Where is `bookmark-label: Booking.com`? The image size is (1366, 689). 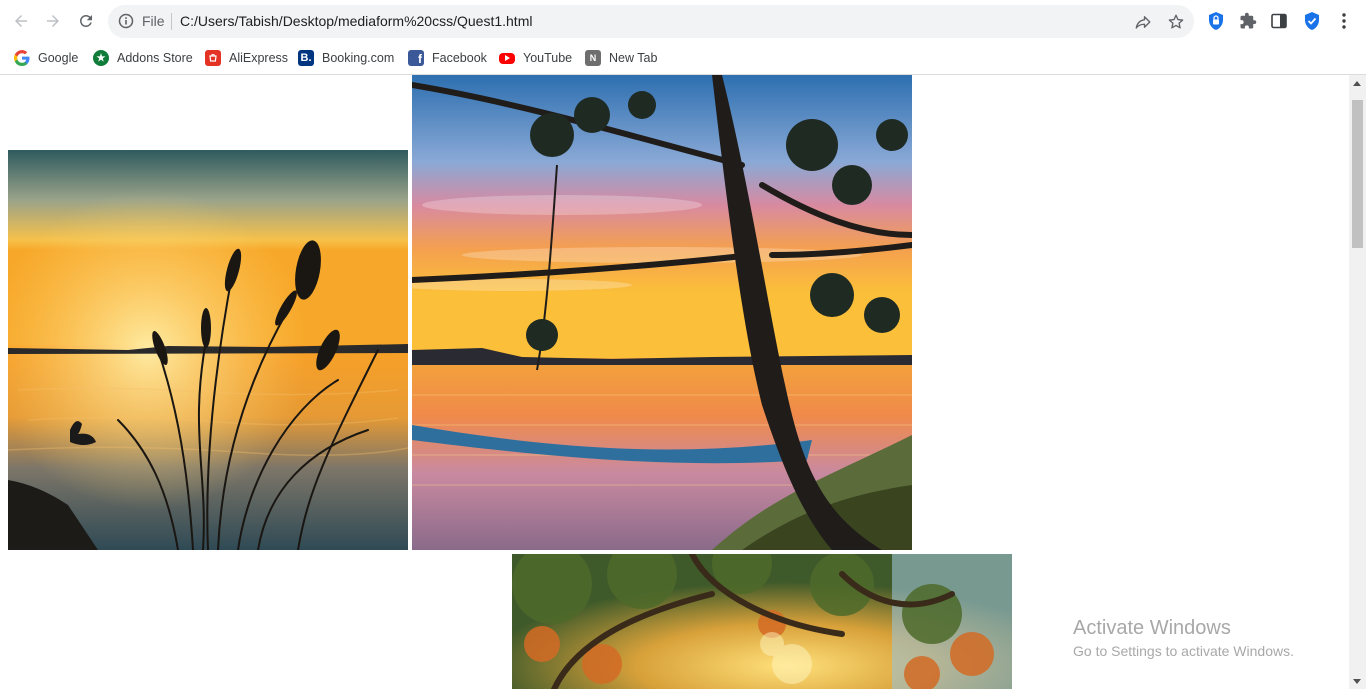 bookmark-label: Booking.com is located at coordinates (358, 58).